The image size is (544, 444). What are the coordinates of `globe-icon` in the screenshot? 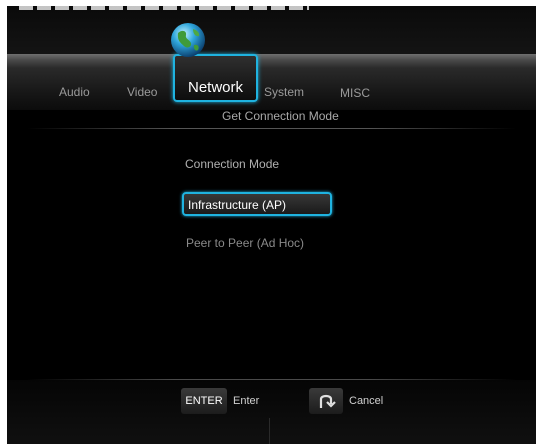 It's located at (188, 40).